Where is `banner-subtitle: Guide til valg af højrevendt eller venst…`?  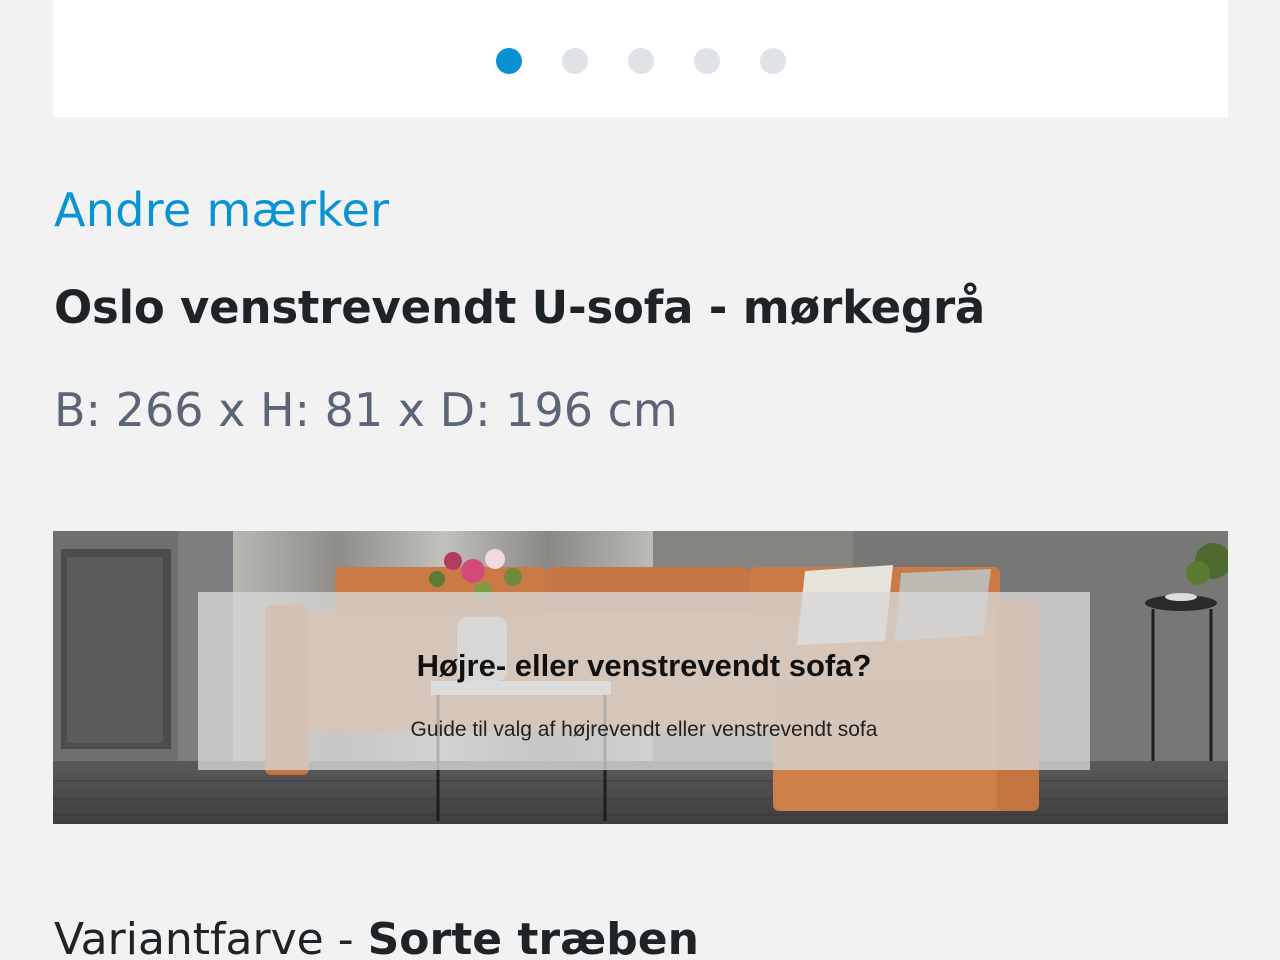
banner-subtitle: Guide til valg af højrevendt eller venst… is located at coordinates (644, 729).